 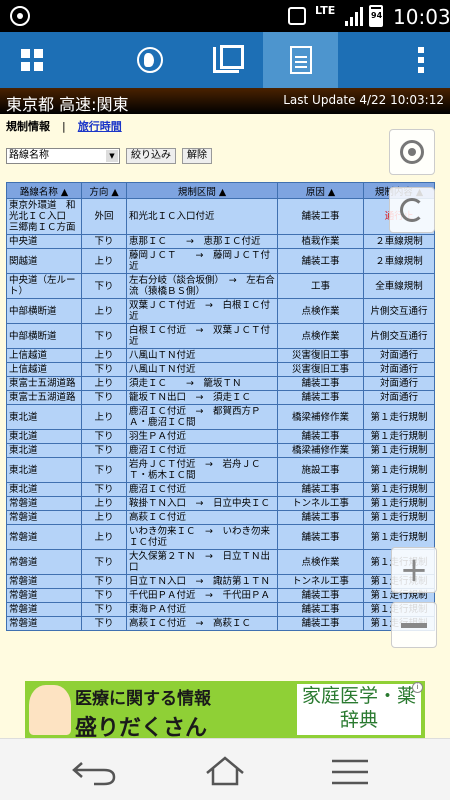 I want to click on cell-section: 和光北ＩＣ入口付近, so click(x=202, y=216).